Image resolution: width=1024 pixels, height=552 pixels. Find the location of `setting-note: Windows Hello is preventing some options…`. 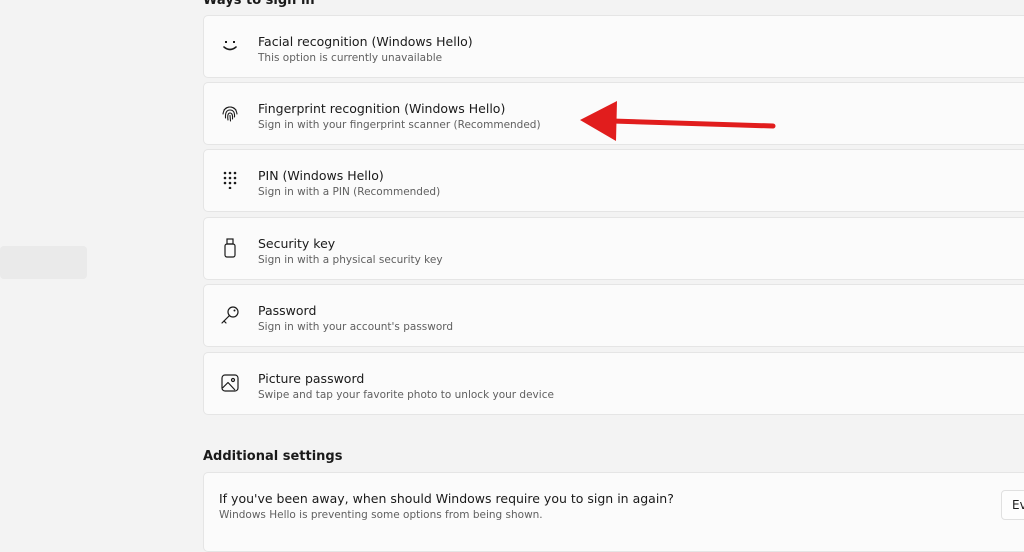

setting-note: Windows Hello is preventing some options… is located at coordinates (381, 515).